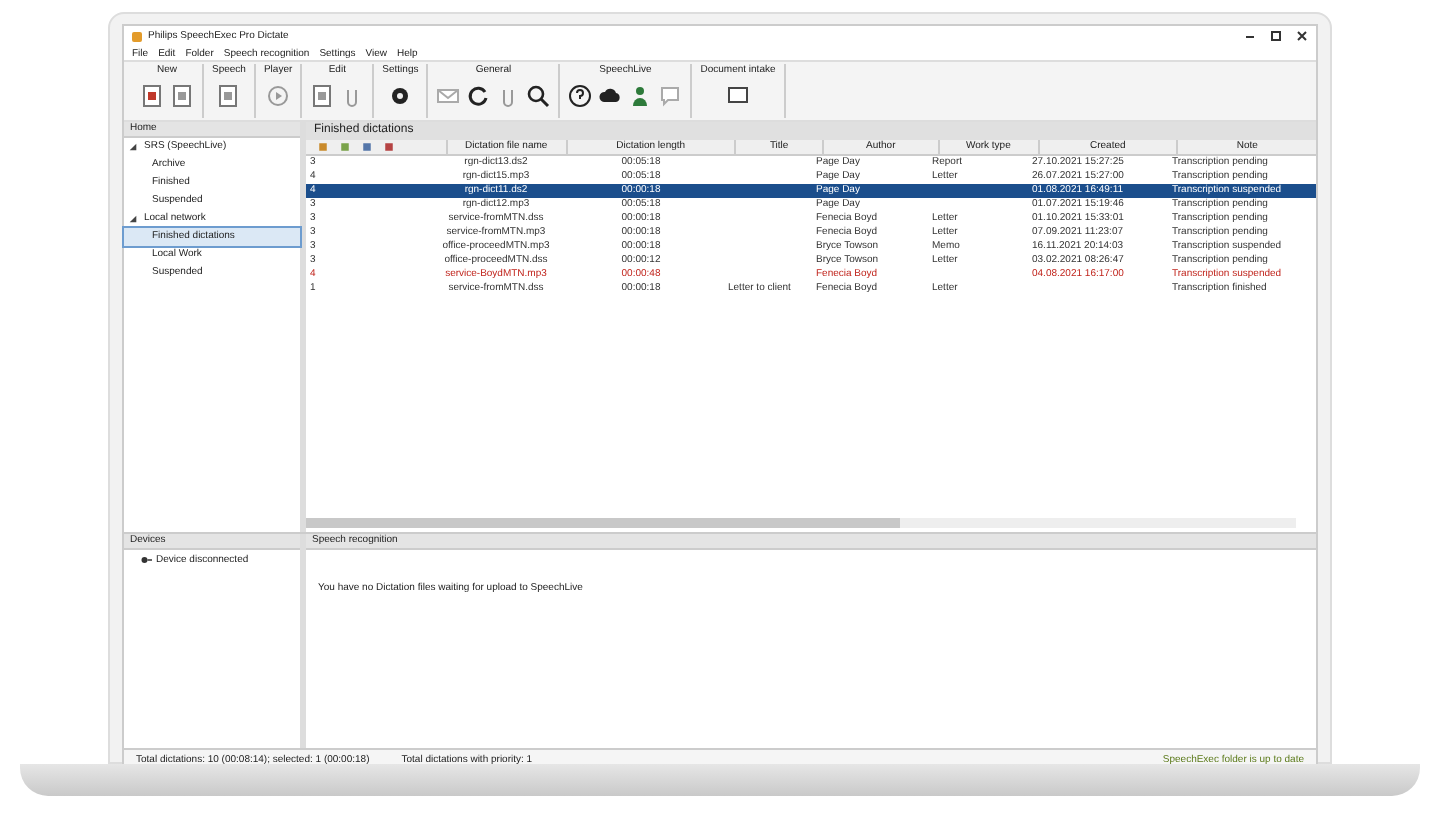 This screenshot has width=1440, height=820. I want to click on minimize-icon, so click(1250, 36).